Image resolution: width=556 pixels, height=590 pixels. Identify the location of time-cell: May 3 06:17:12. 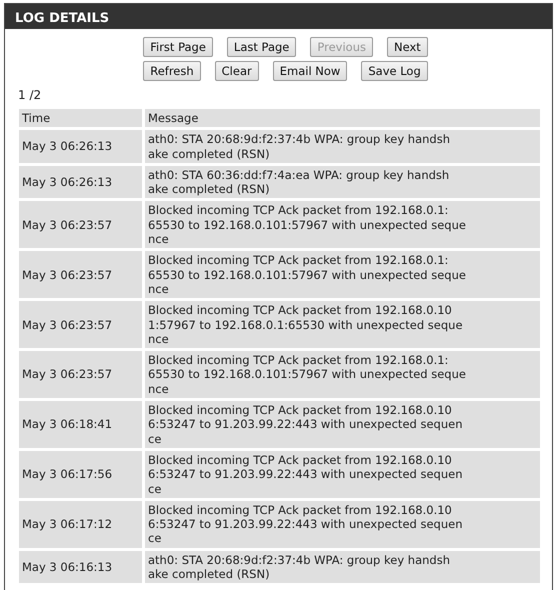
(80, 524).